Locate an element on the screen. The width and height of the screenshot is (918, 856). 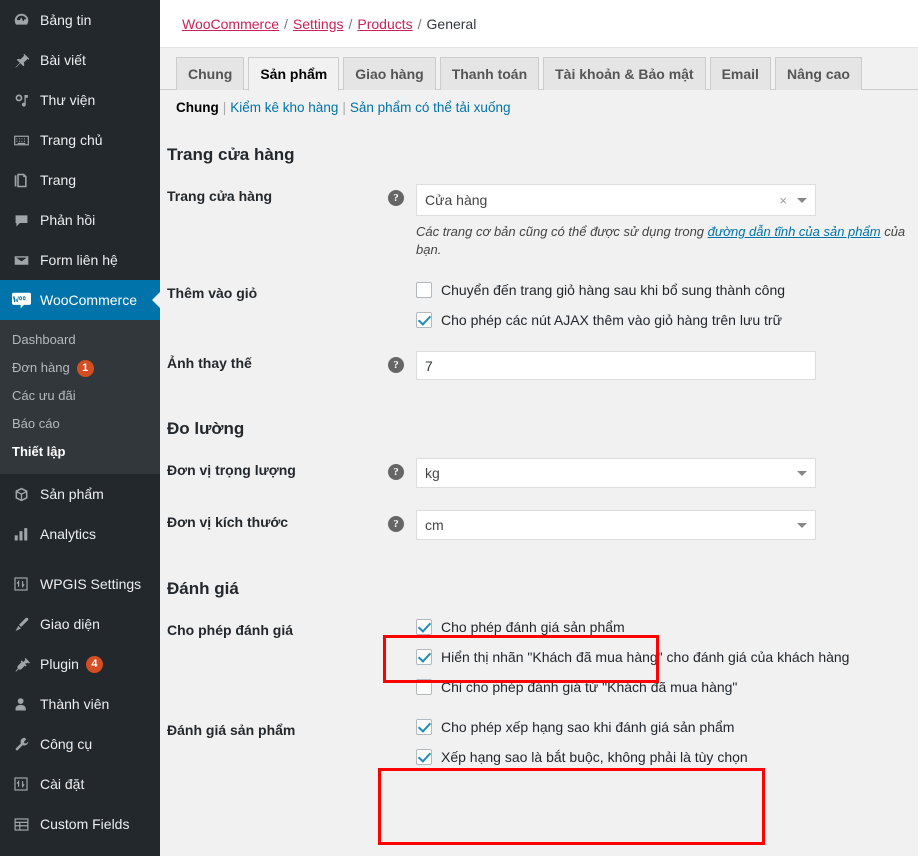
form-row-placeholder-image: Ảnh thay thế ? is located at coordinates (539, 365).